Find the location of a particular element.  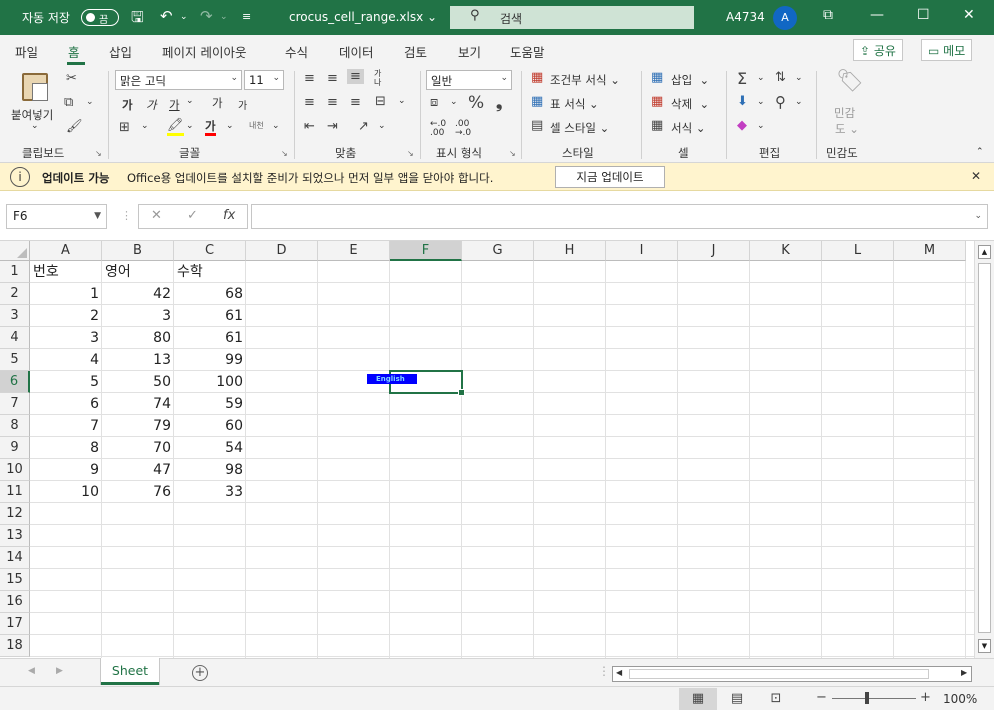

cell-c2: 68 is located at coordinates (210, 294).